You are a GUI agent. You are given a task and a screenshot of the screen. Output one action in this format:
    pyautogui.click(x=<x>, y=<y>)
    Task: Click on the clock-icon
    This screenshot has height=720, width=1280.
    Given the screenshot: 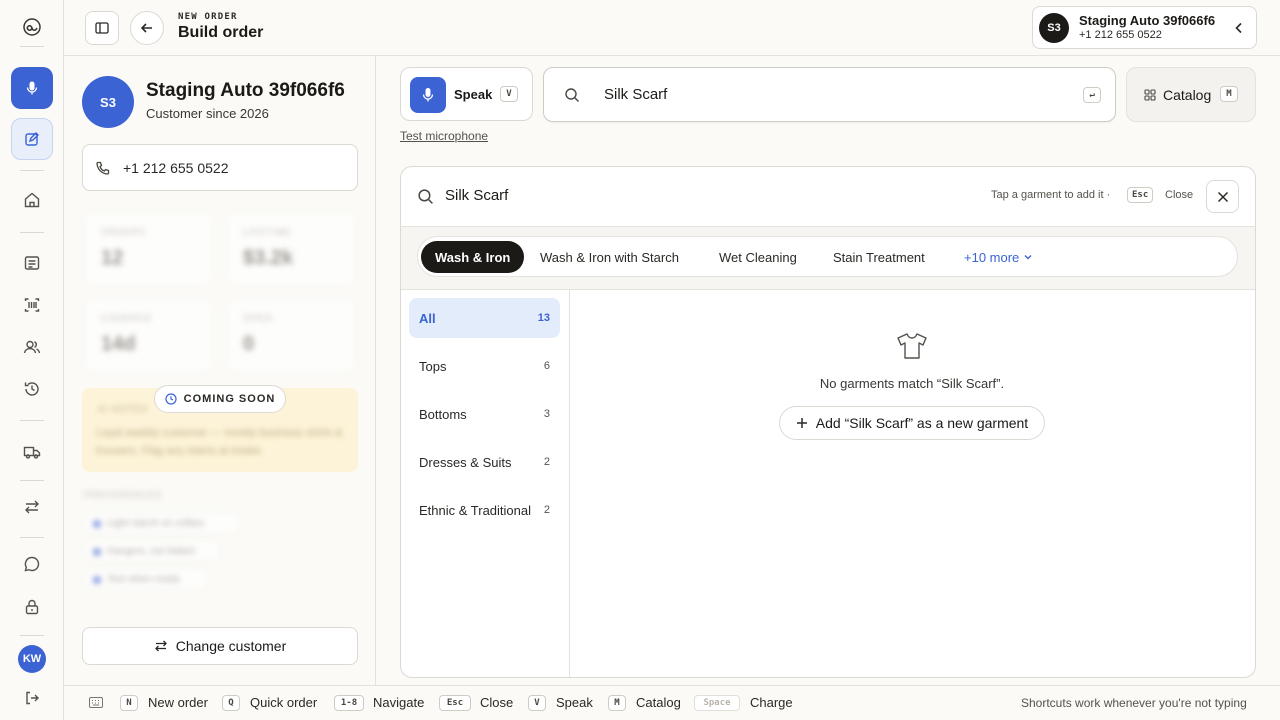 What is the action you would take?
    pyautogui.click(x=171, y=399)
    